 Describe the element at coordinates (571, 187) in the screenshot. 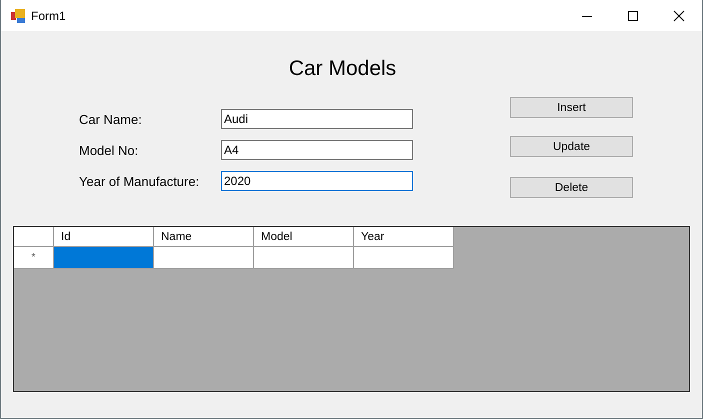

I see `action-button: Delete` at that location.